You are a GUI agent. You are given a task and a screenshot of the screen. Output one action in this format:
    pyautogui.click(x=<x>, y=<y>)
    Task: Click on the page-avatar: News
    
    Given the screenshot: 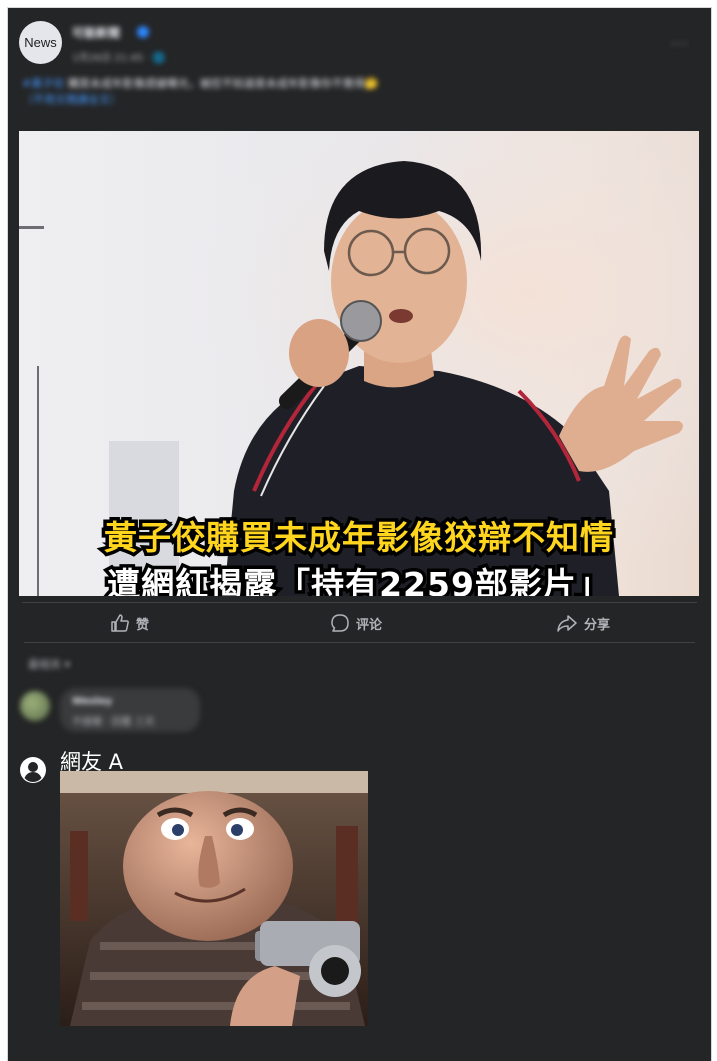 What is the action you would take?
    pyautogui.click(x=40, y=42)
    